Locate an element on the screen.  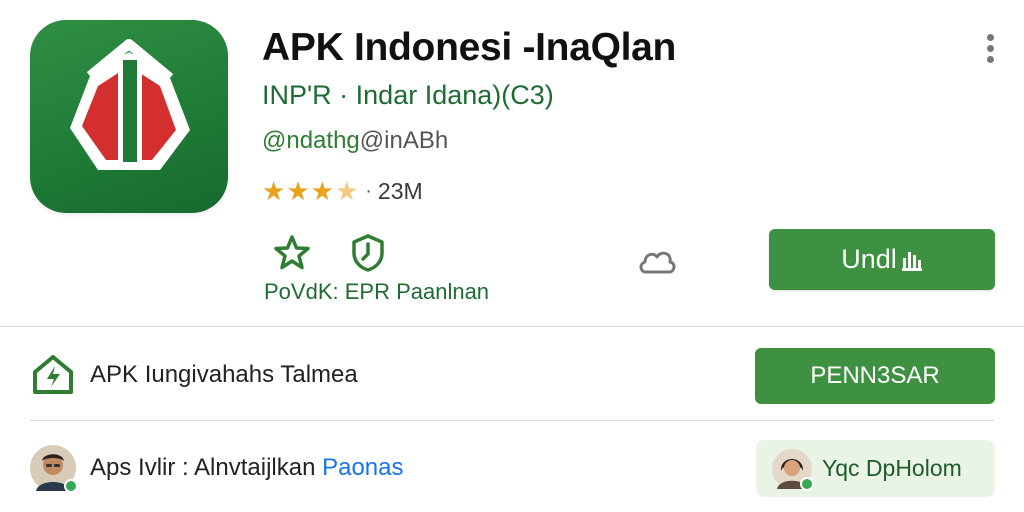
shield-clock-icon is located at coordinates (368, 253).